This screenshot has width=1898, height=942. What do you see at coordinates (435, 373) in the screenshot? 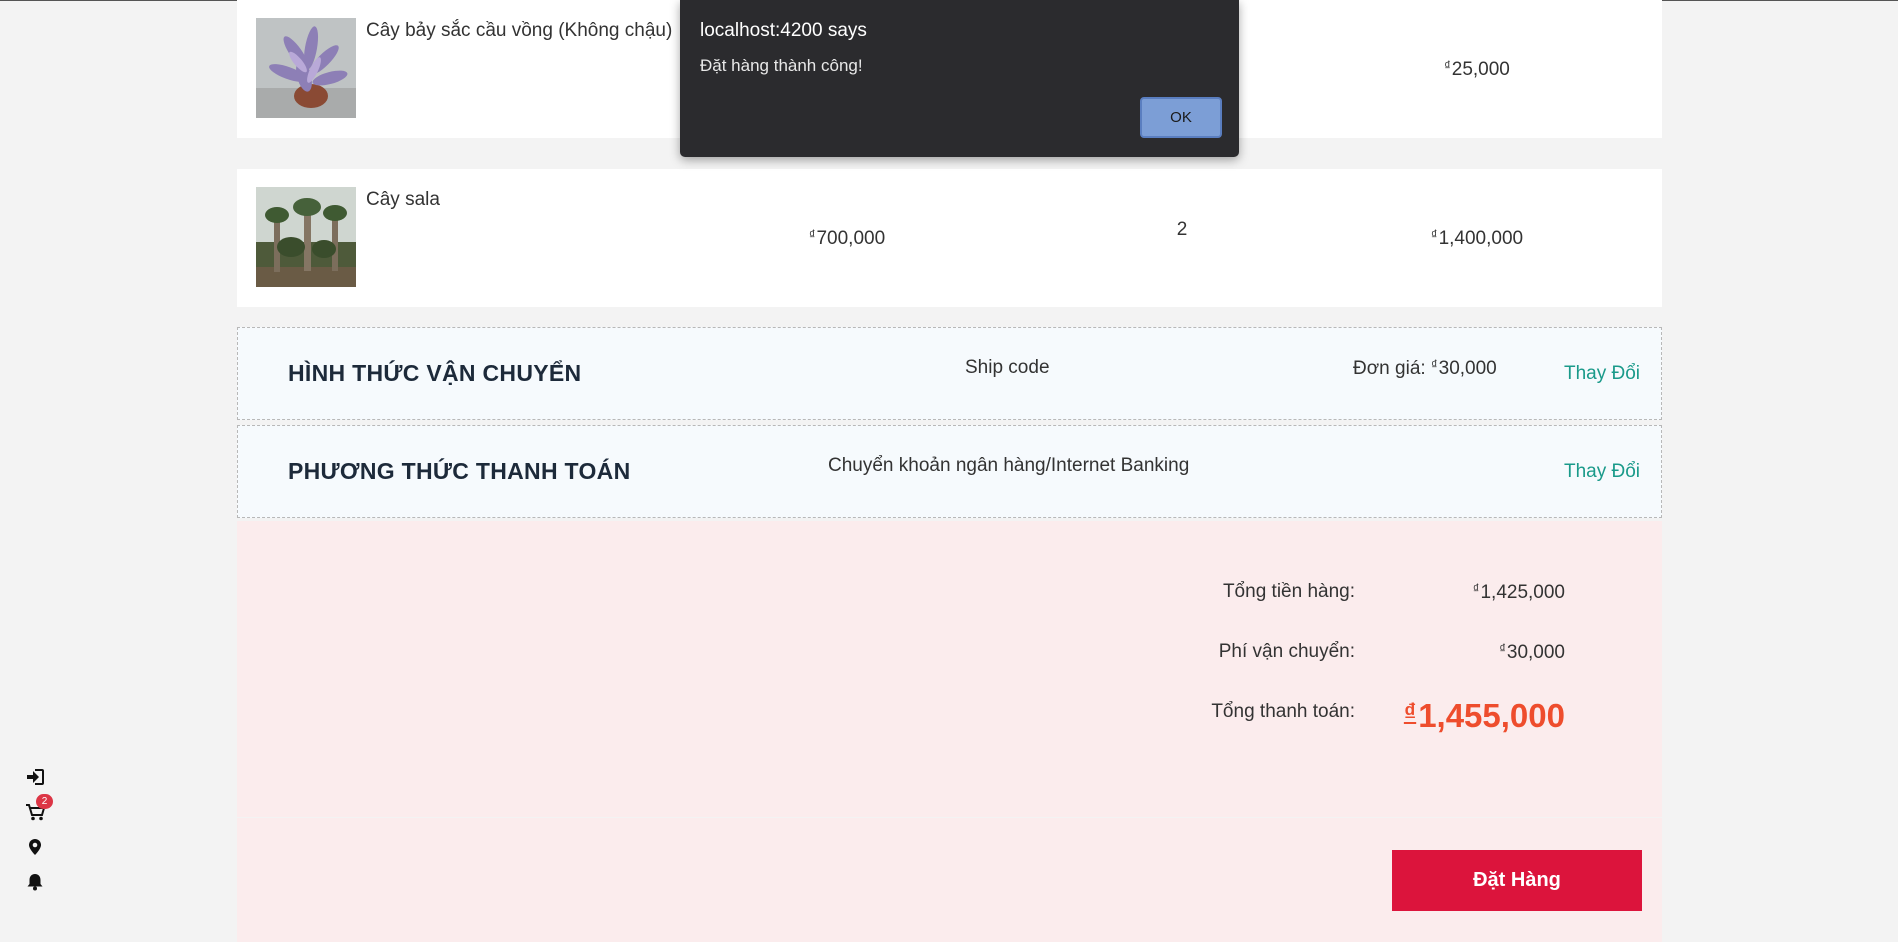
I see `shipping-method-title: HÌNH THỨC VẬN CHUYỂN` at bounding box center [435, 373].